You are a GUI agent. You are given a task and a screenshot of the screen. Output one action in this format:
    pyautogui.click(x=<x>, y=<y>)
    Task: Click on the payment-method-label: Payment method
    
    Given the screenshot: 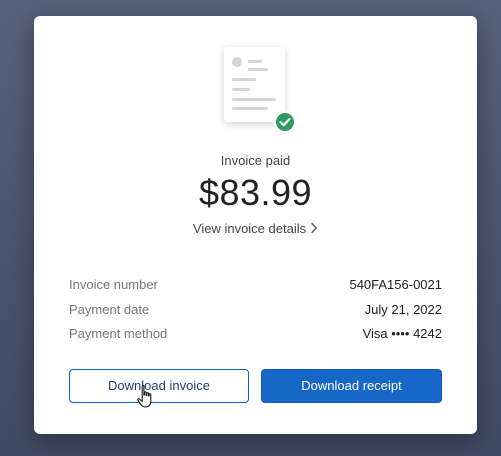 What is the action you would take?
    pyautogui.click(x=118, y=333)
    